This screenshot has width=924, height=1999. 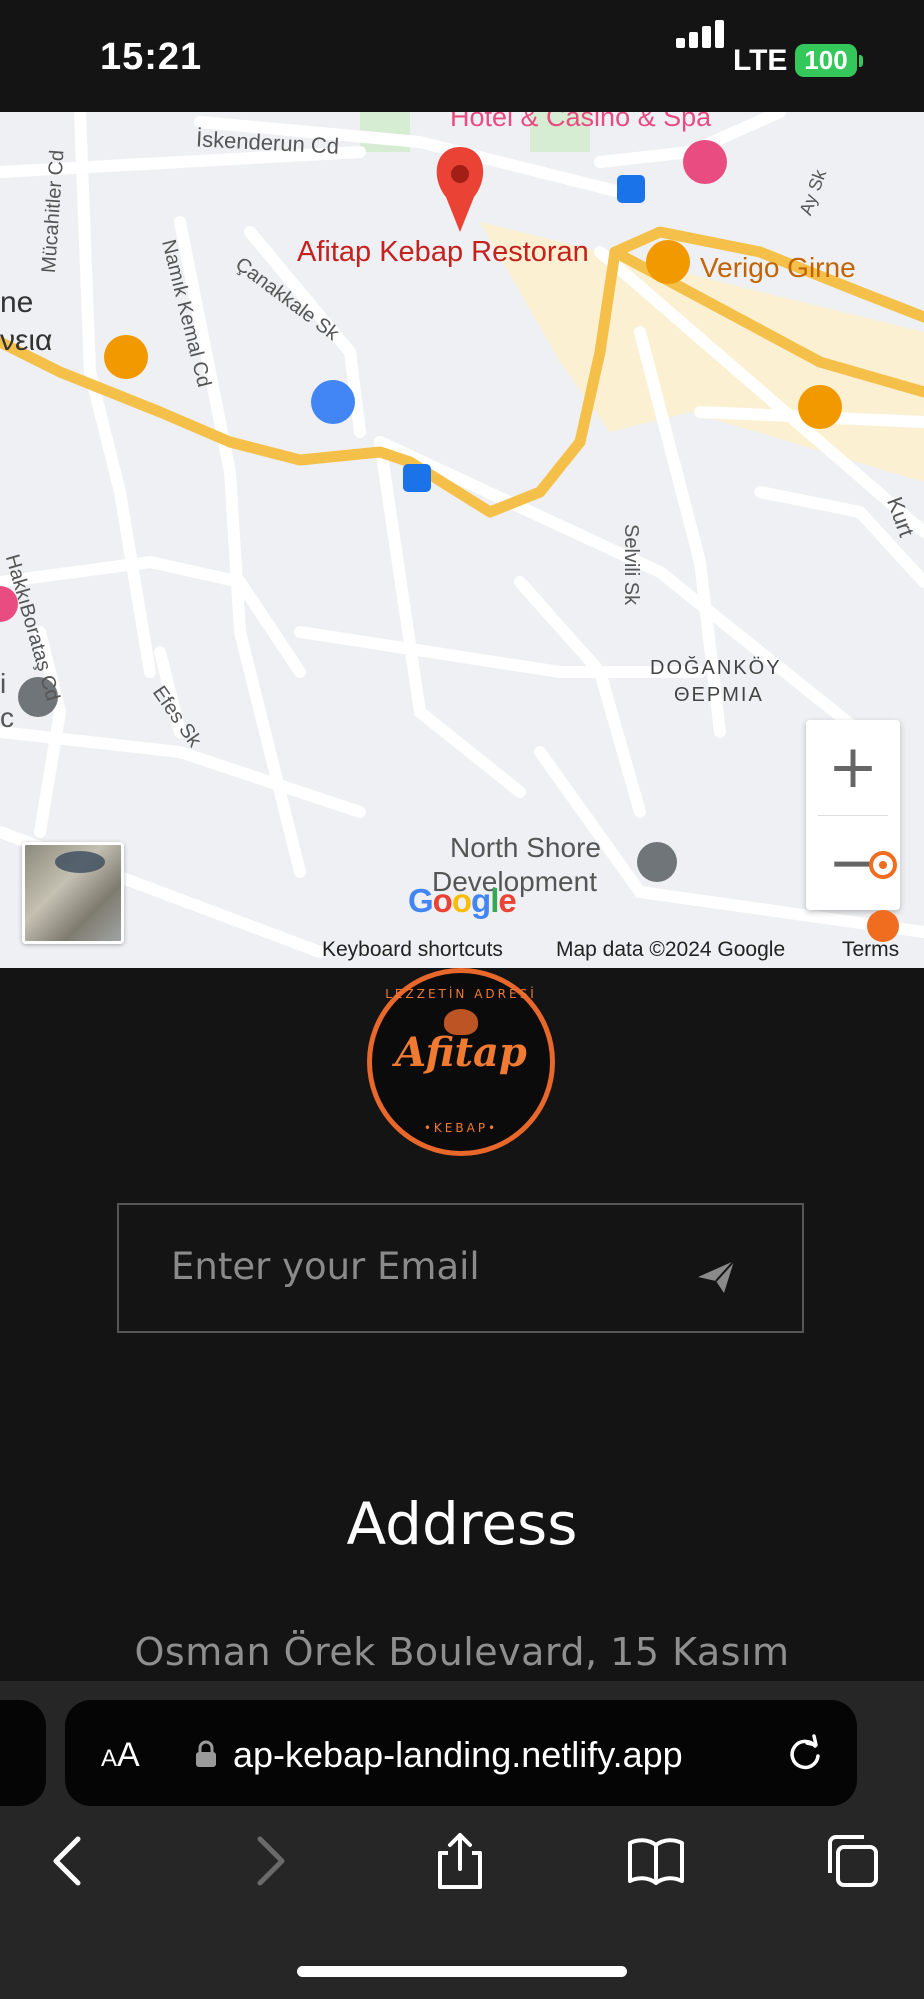 What do you see at coordinates (870, 950) in the screenshot?
I see `terms-link: Terms` at bounding box center [870, 950].